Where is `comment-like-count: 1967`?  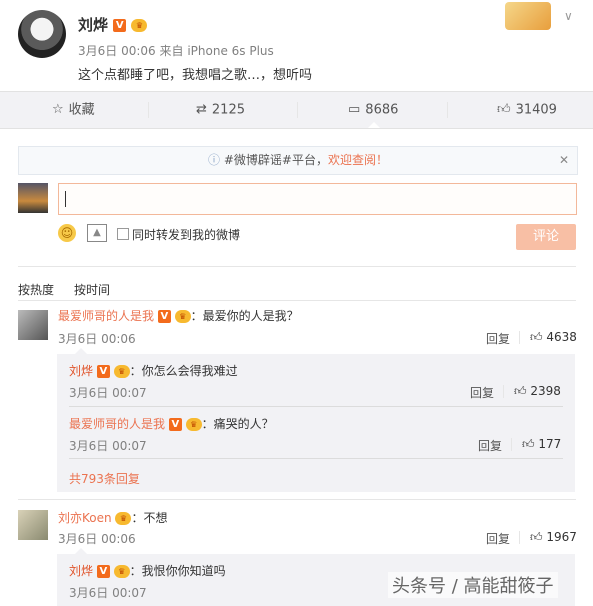 comment-like-count: 1967 is located at coordinates (561, 537).